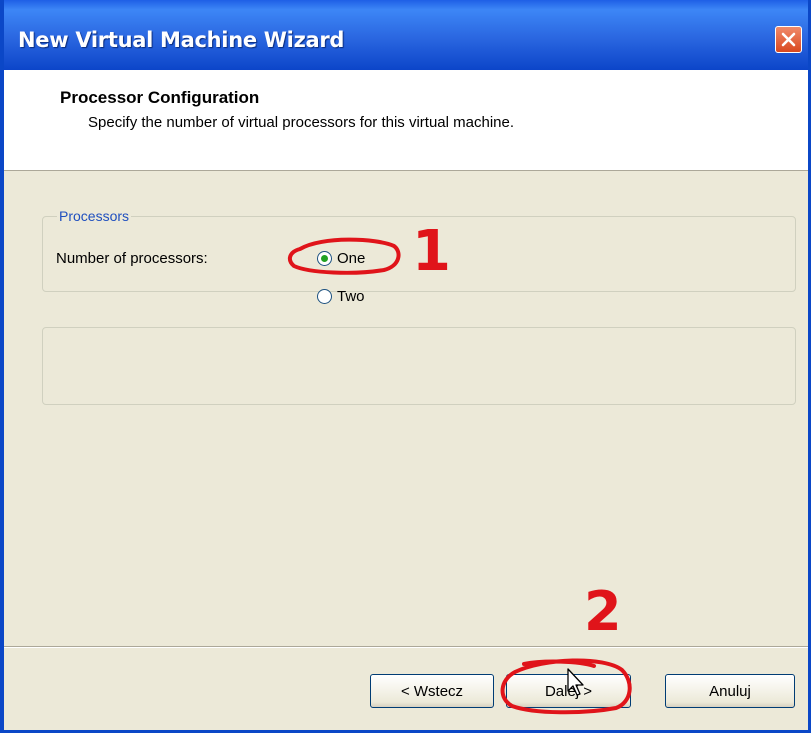 The image size is (811, 733). What do you see at coordinates (730, 691) in the screenshot?
I see `cancel-button: Anuluj` at bounding box center [730, 691].